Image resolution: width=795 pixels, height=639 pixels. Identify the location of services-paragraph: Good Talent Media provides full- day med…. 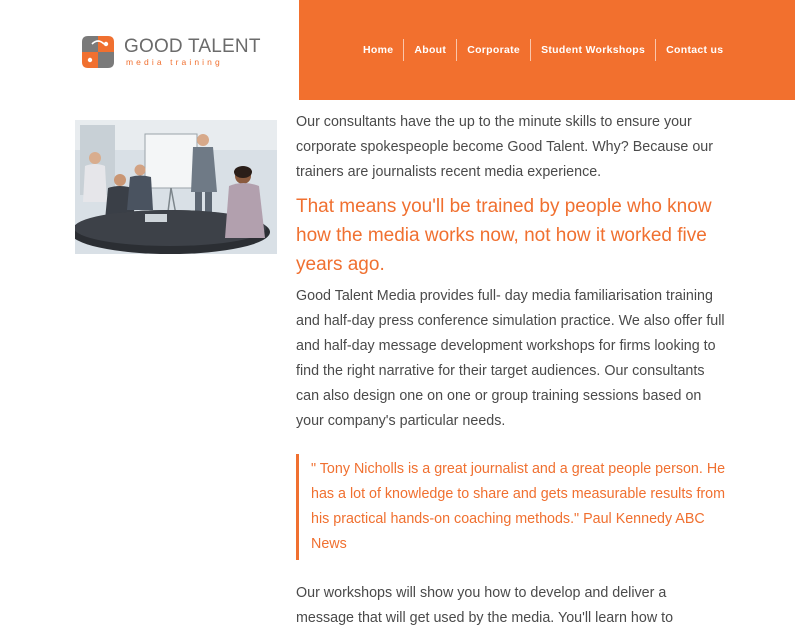
(510, 358).